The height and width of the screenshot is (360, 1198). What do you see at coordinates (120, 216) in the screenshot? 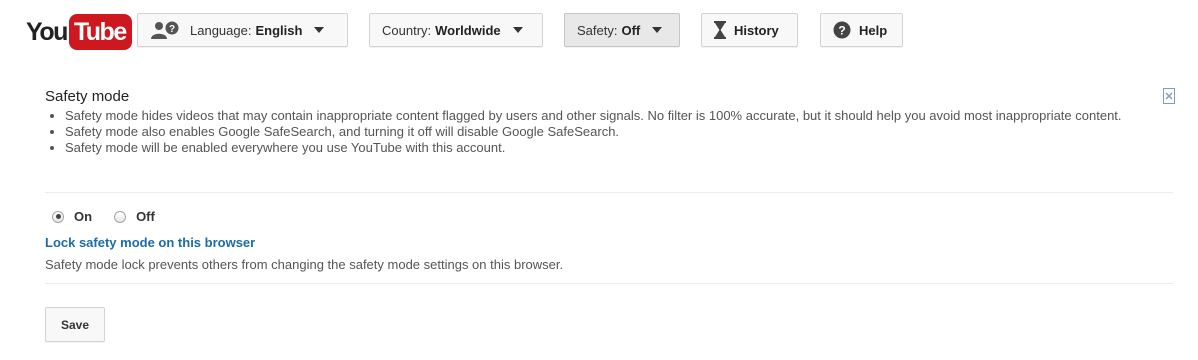
I see `radio-off` at bounding box center [120, 216].